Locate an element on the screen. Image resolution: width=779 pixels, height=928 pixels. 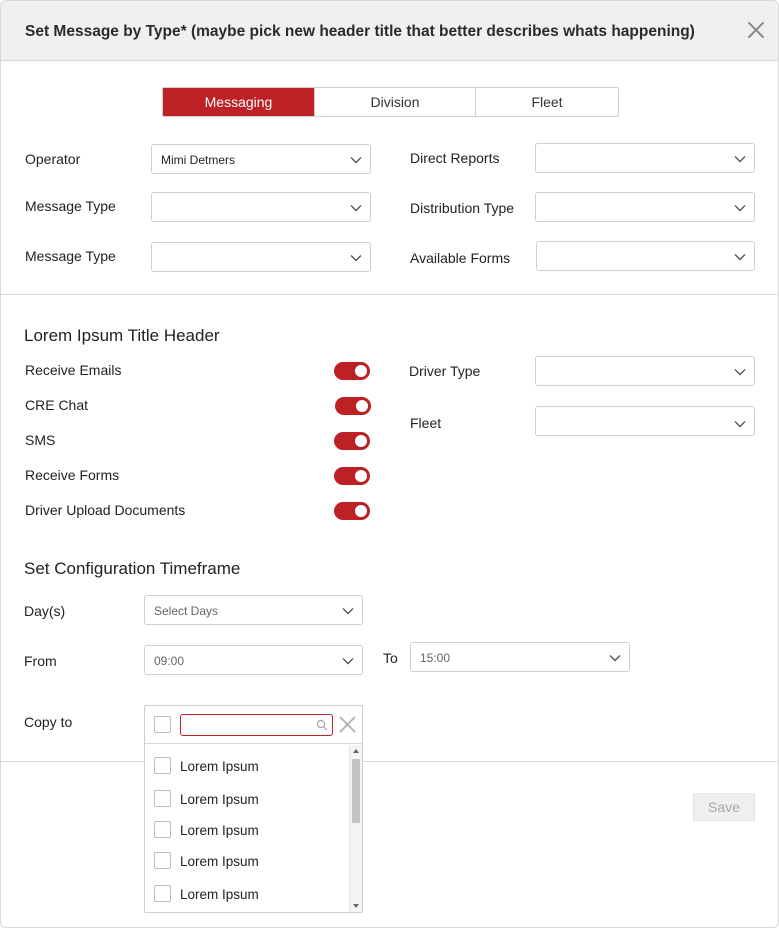
copy-to-label: Copy to is located at coordinates (48, 722).